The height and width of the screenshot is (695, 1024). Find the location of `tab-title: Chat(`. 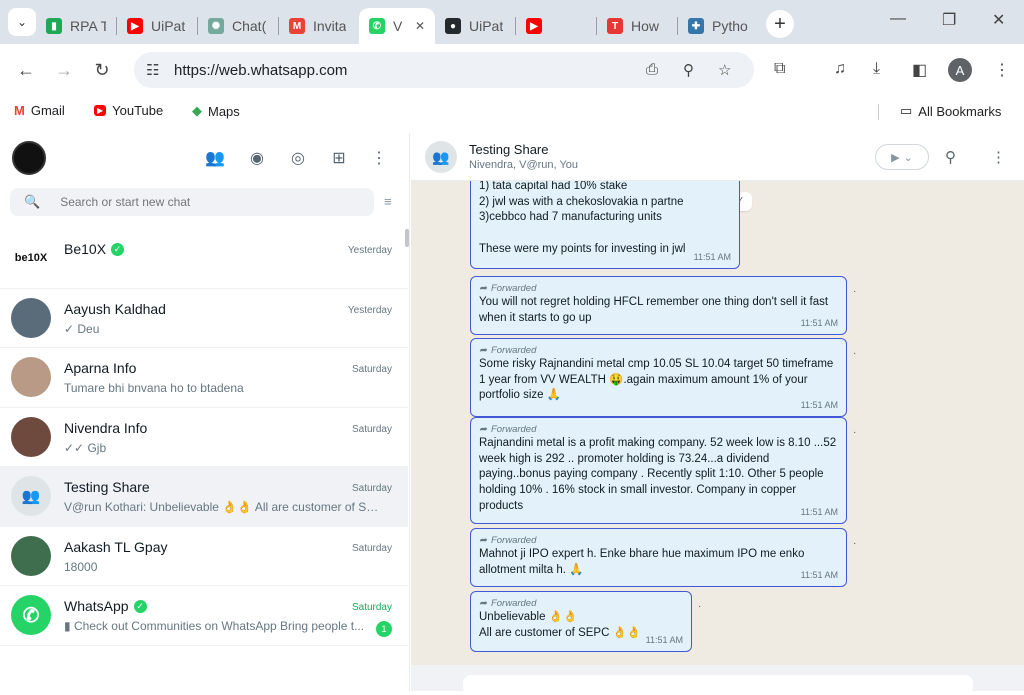

tab-title: Chat( is located at coordinates (249, 26).